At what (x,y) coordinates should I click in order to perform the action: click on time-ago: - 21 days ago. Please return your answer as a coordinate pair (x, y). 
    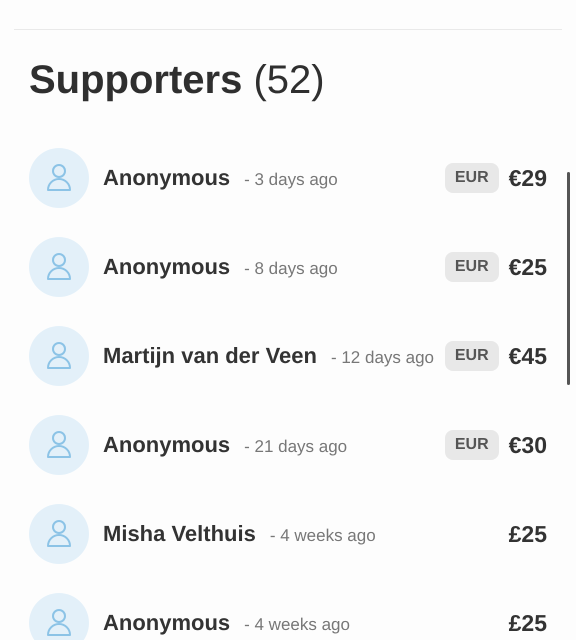
    Looking at the image, I should click on (296, 447).